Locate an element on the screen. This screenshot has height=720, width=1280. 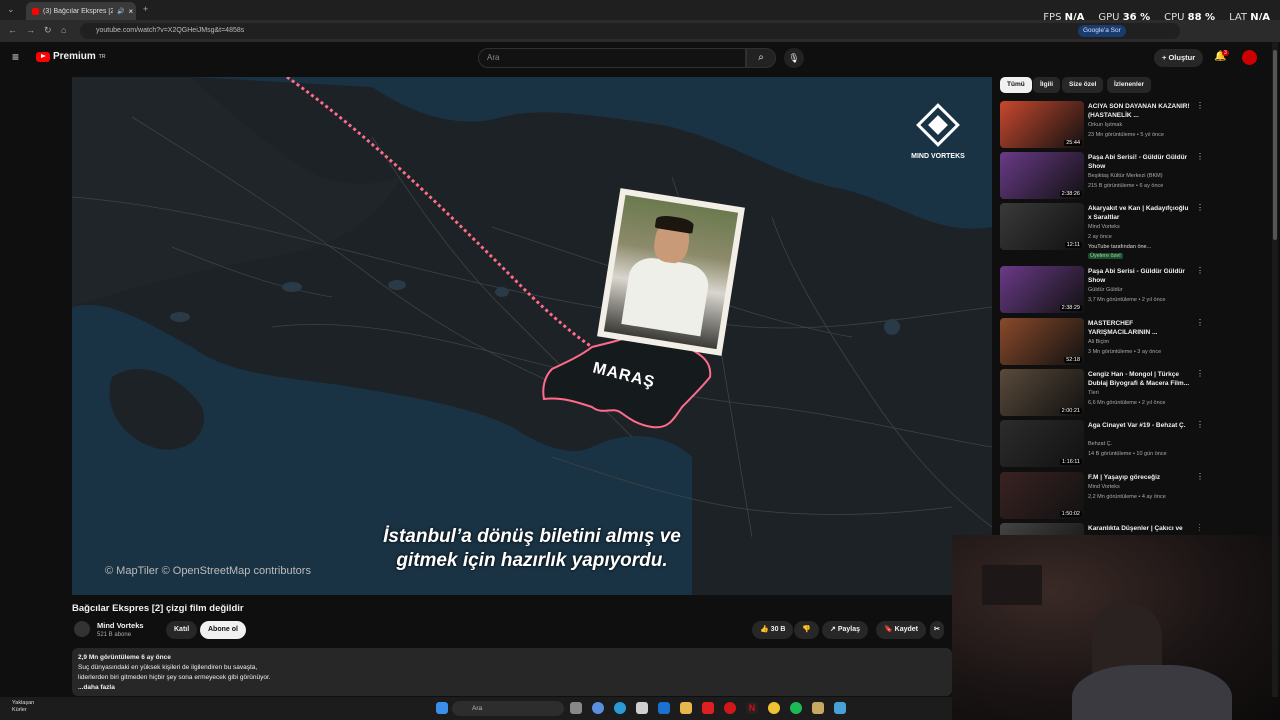
rec-channel: Behzat Ç. is located at coordinates (1100, 444).